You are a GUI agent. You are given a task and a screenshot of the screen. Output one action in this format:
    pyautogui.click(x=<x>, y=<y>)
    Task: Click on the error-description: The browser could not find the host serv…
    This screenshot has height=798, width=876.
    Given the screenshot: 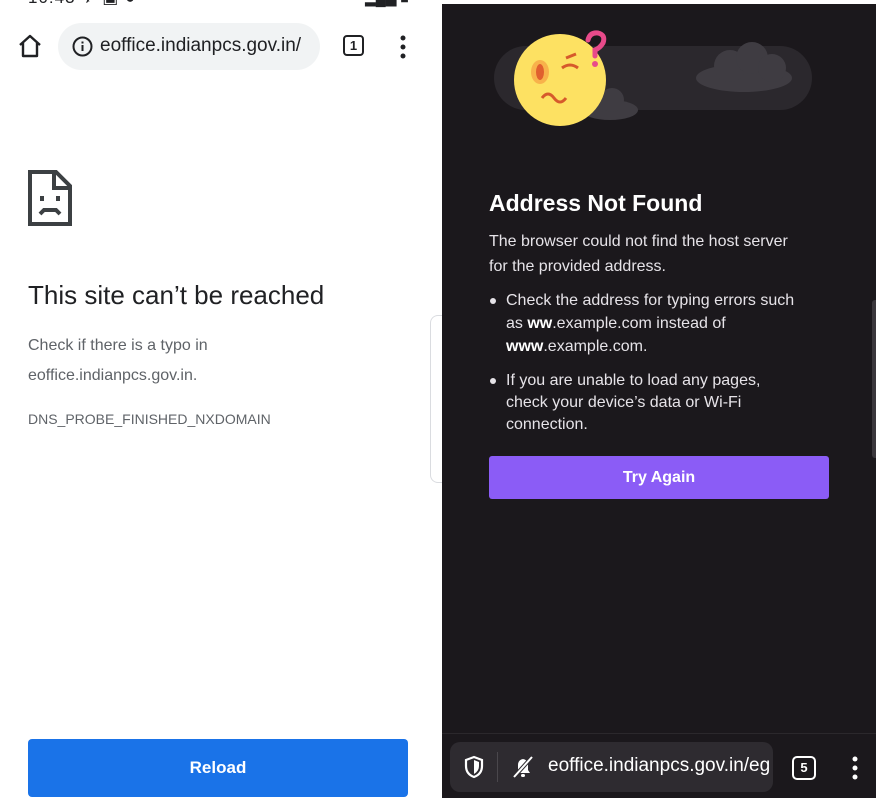 What is the action you would take?
    pyautogui.click(x=638, y=241)
    